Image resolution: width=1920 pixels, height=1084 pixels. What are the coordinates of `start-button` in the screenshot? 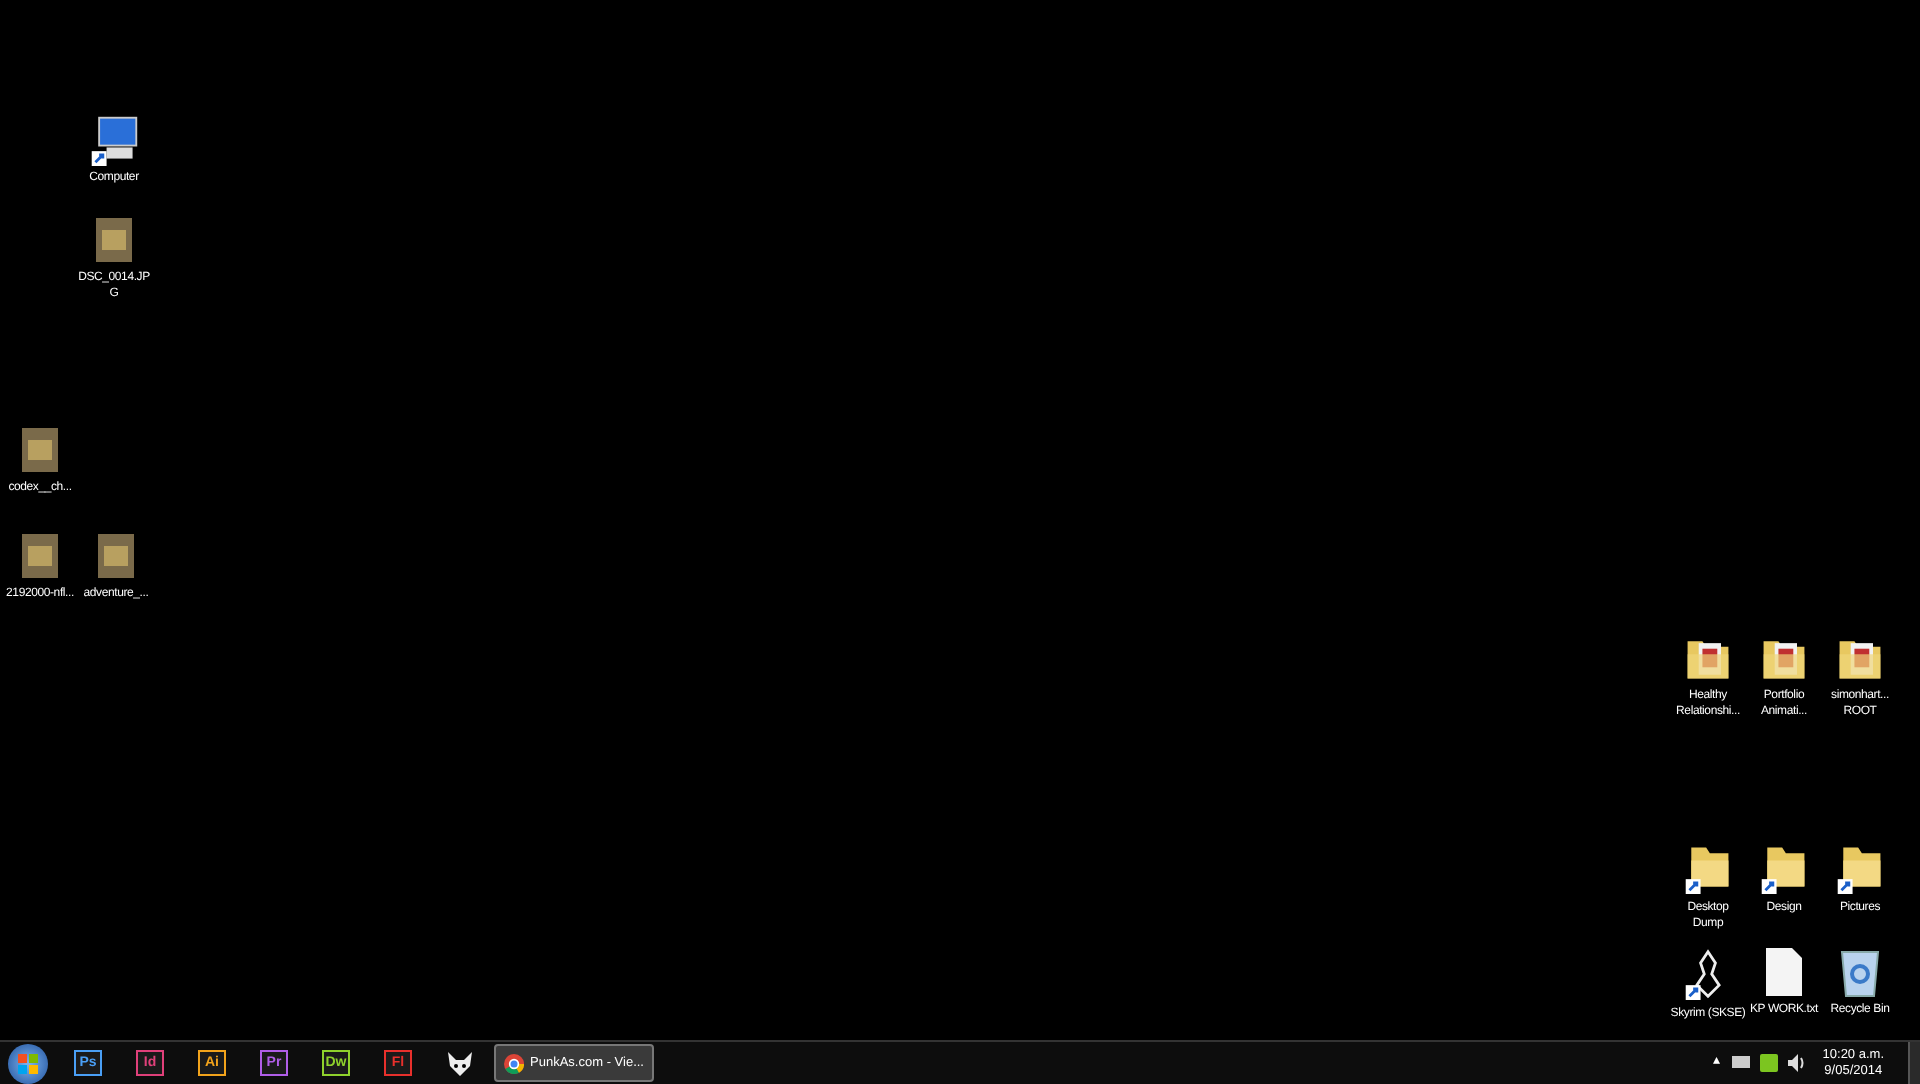 It's located at (28, 1063).